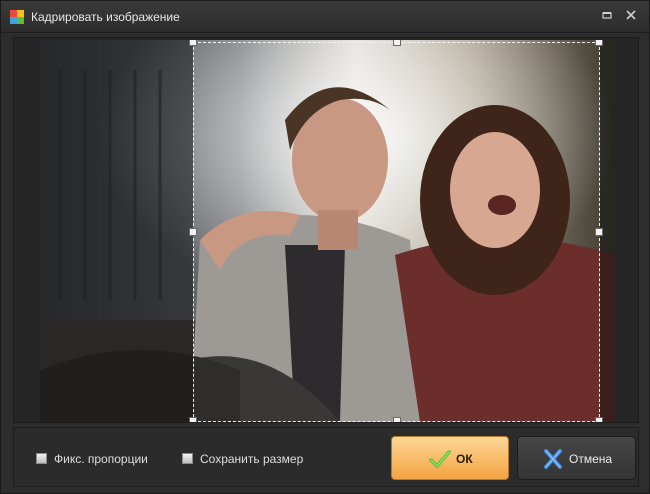  Describe the element at coordinates (187, 458) in the screenshot. I see `keep-size-checkbox` at that location.